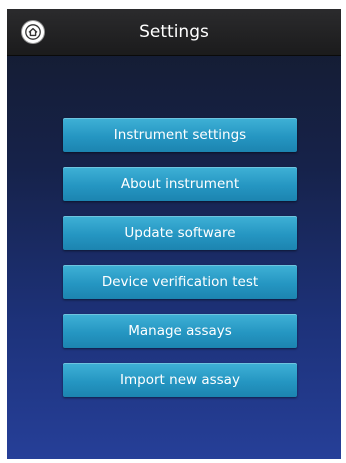  I want to click on import-new-assay-button: Import new assay, so click(180, 380).